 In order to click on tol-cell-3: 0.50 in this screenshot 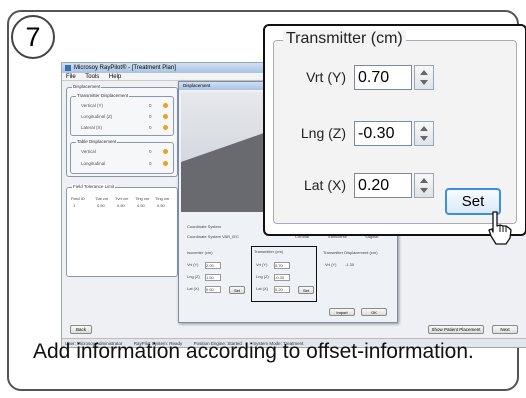, I will do `click(141, 205)`.